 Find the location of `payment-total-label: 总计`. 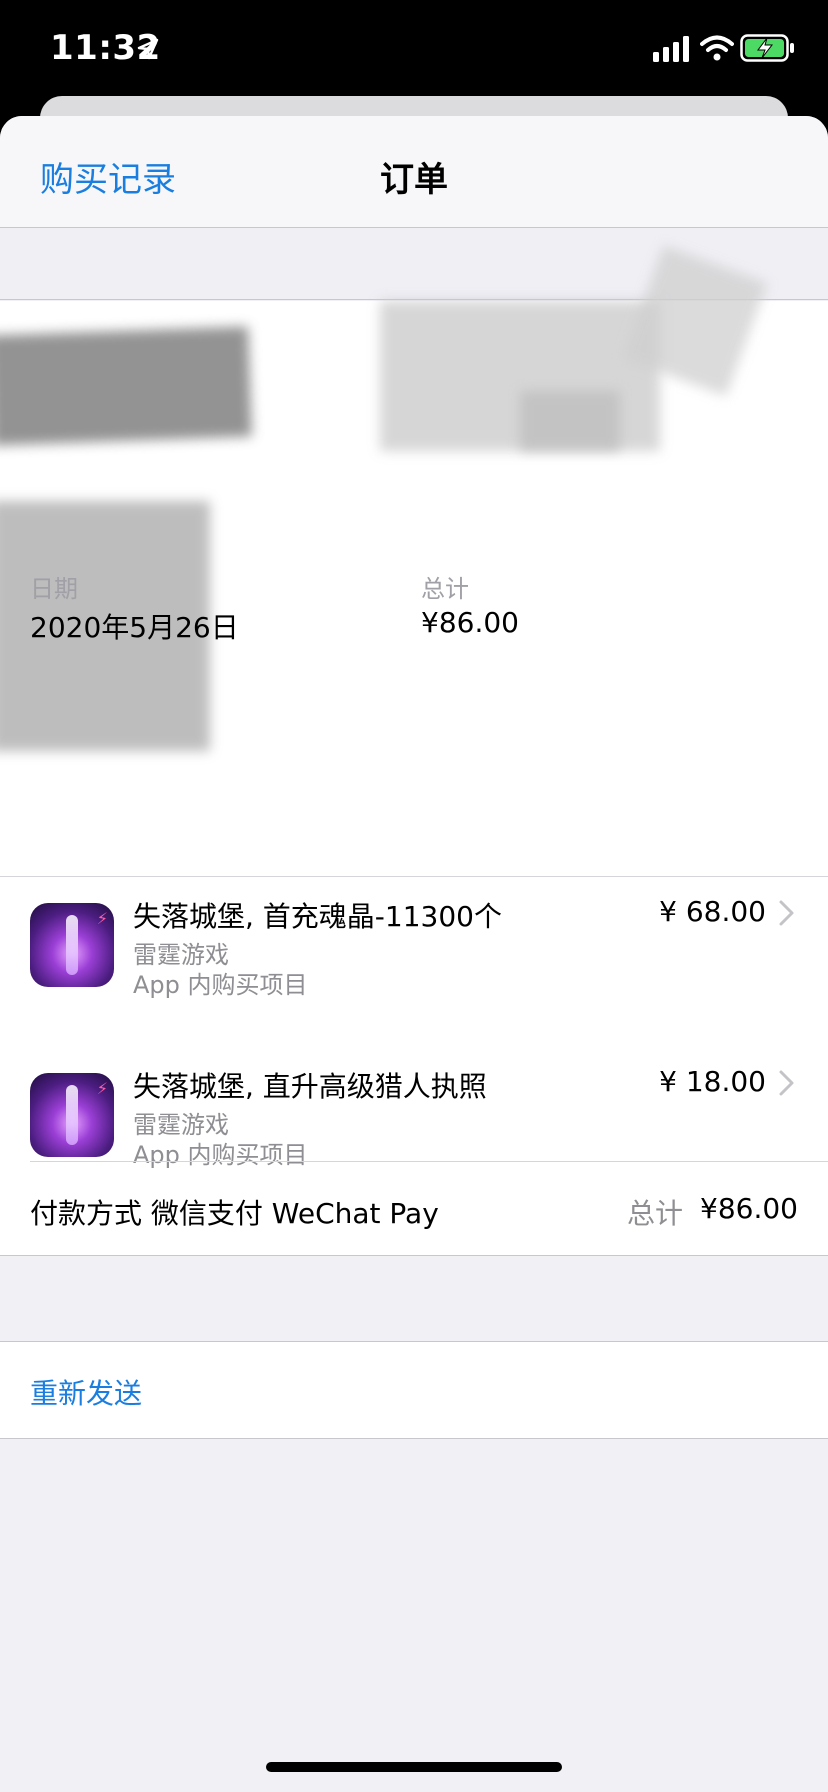

payment-total-label: 总计 is located at coordinates (655, 1213).